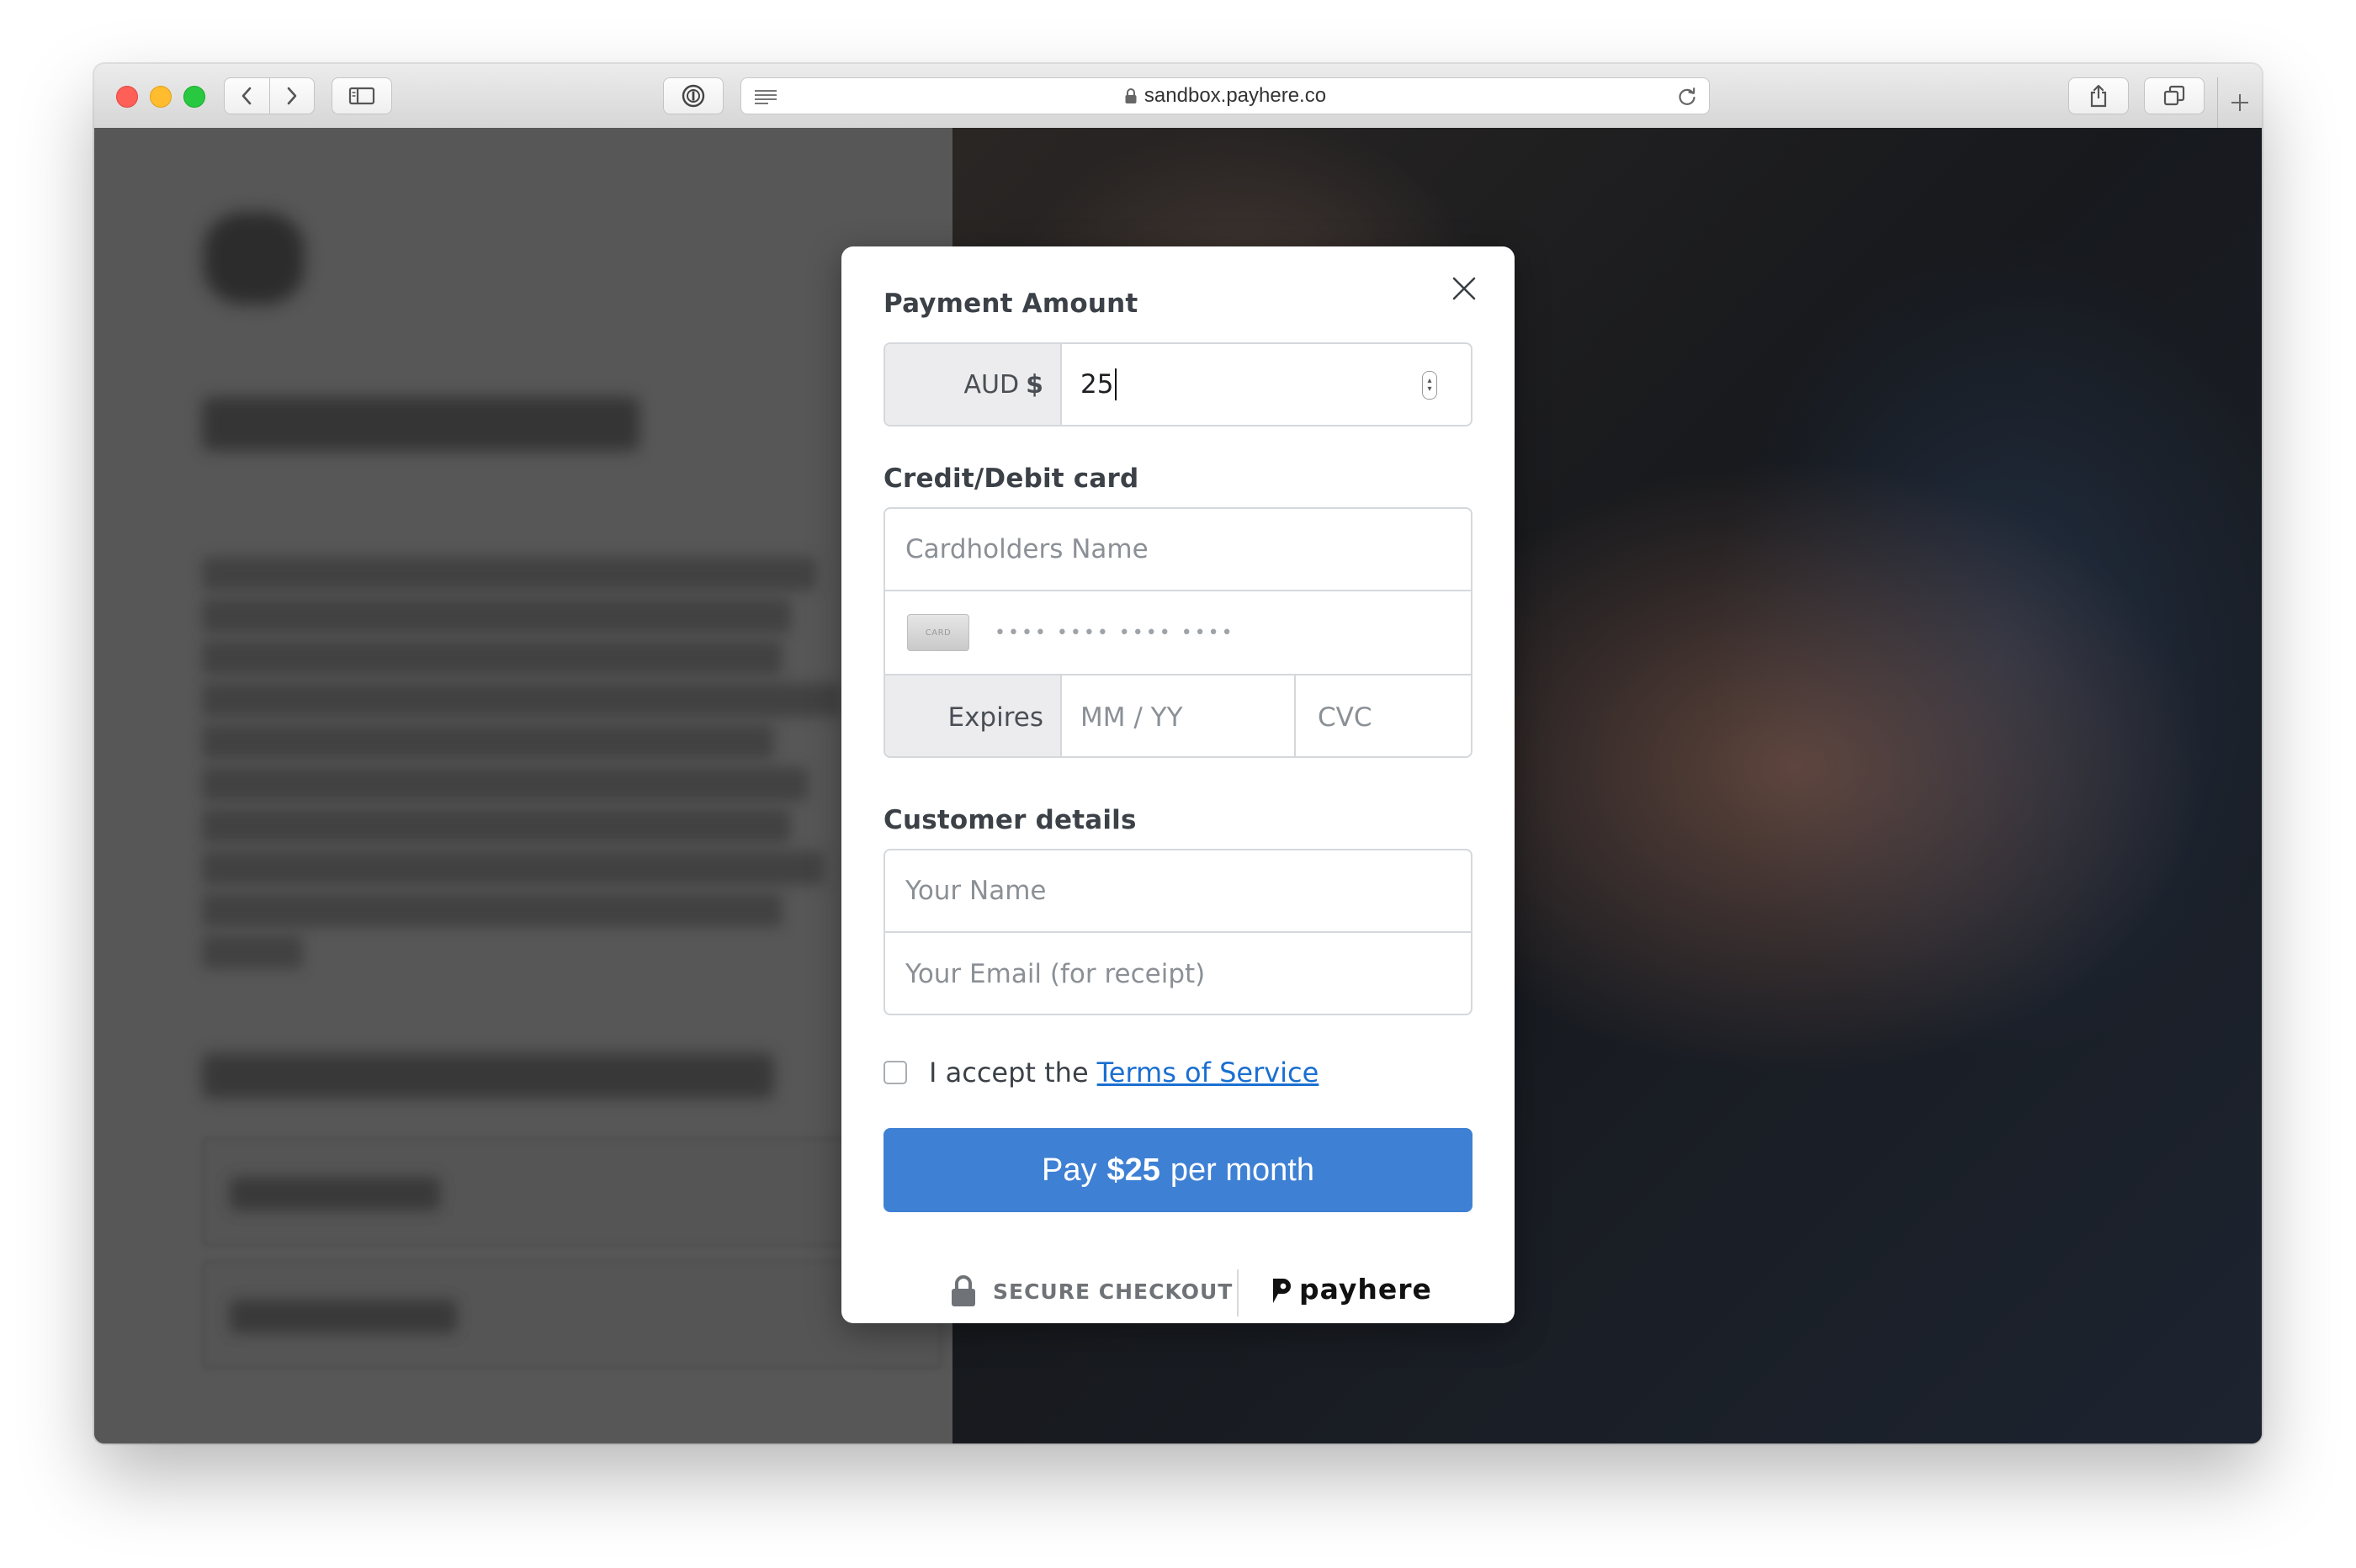  What do you see at coordinates (1178, 550) in the screenshot?
I see `cardholder-name-input: Cardholders Name` at bounding box center [1178, 550].